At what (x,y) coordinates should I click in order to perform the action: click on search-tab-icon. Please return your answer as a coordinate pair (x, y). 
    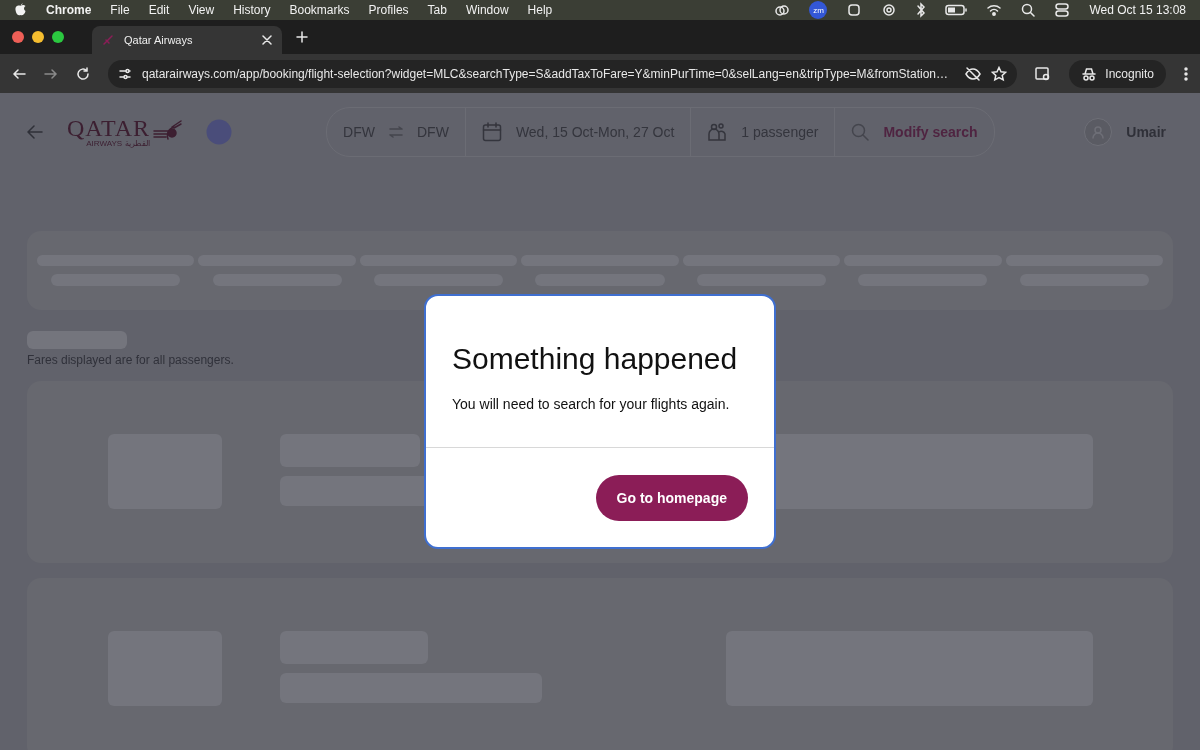
    Looking at the image, I should click on (1043, 73).